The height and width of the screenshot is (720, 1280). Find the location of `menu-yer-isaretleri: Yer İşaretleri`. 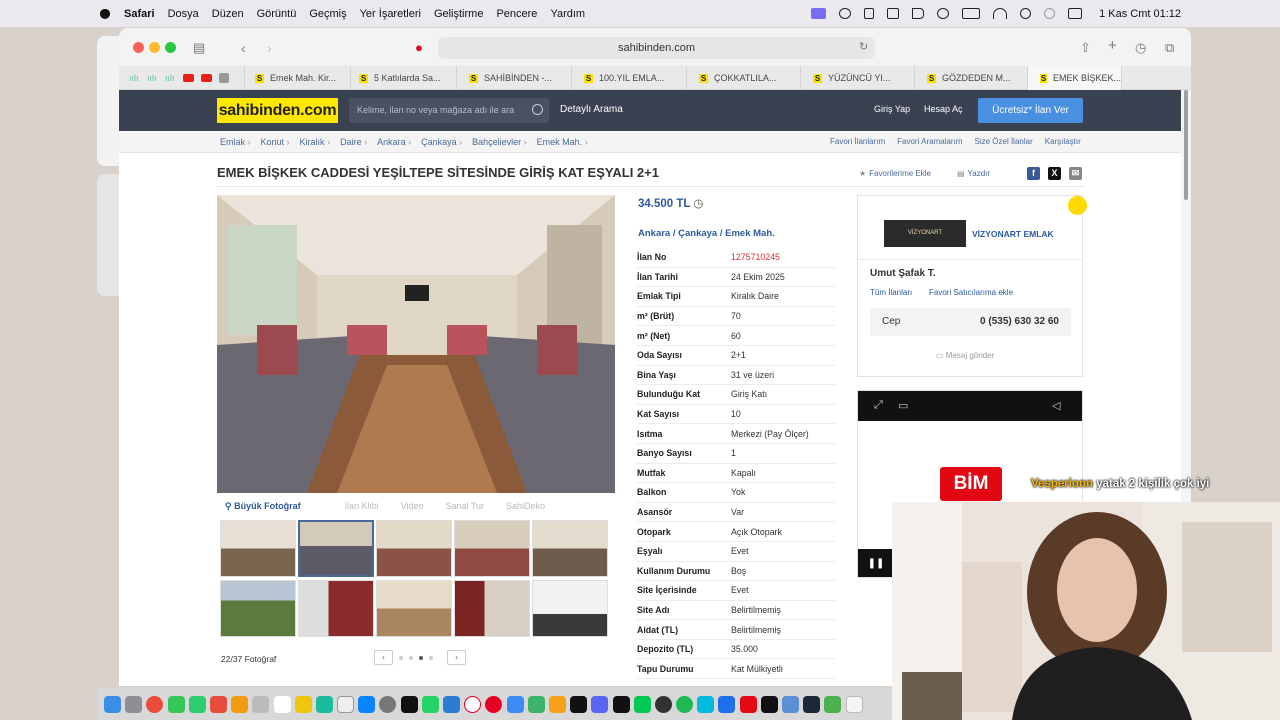

menu-yer-isaretleri: Yer İşaretleri is located at coordinates (390, 14).